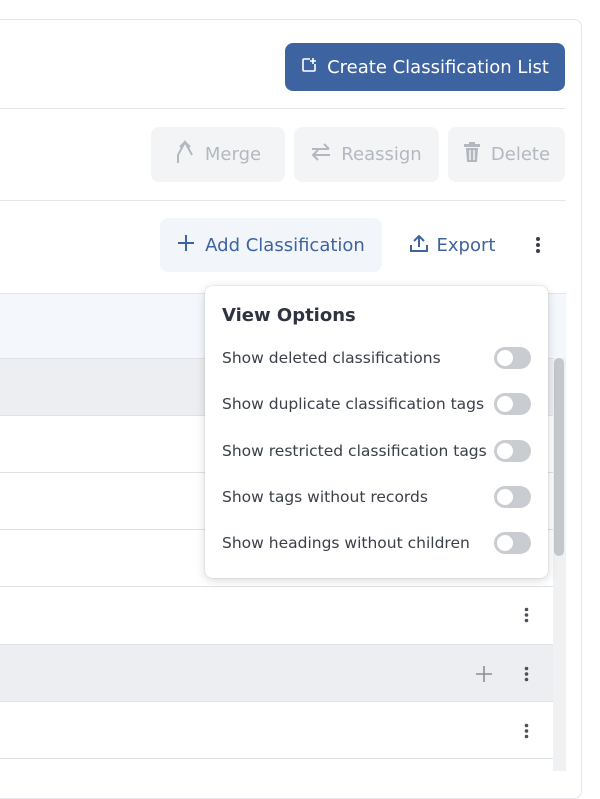 This screenshot has width=600, height=799. I want to click on show-tags-without-records-toggle, so click(512, 497).